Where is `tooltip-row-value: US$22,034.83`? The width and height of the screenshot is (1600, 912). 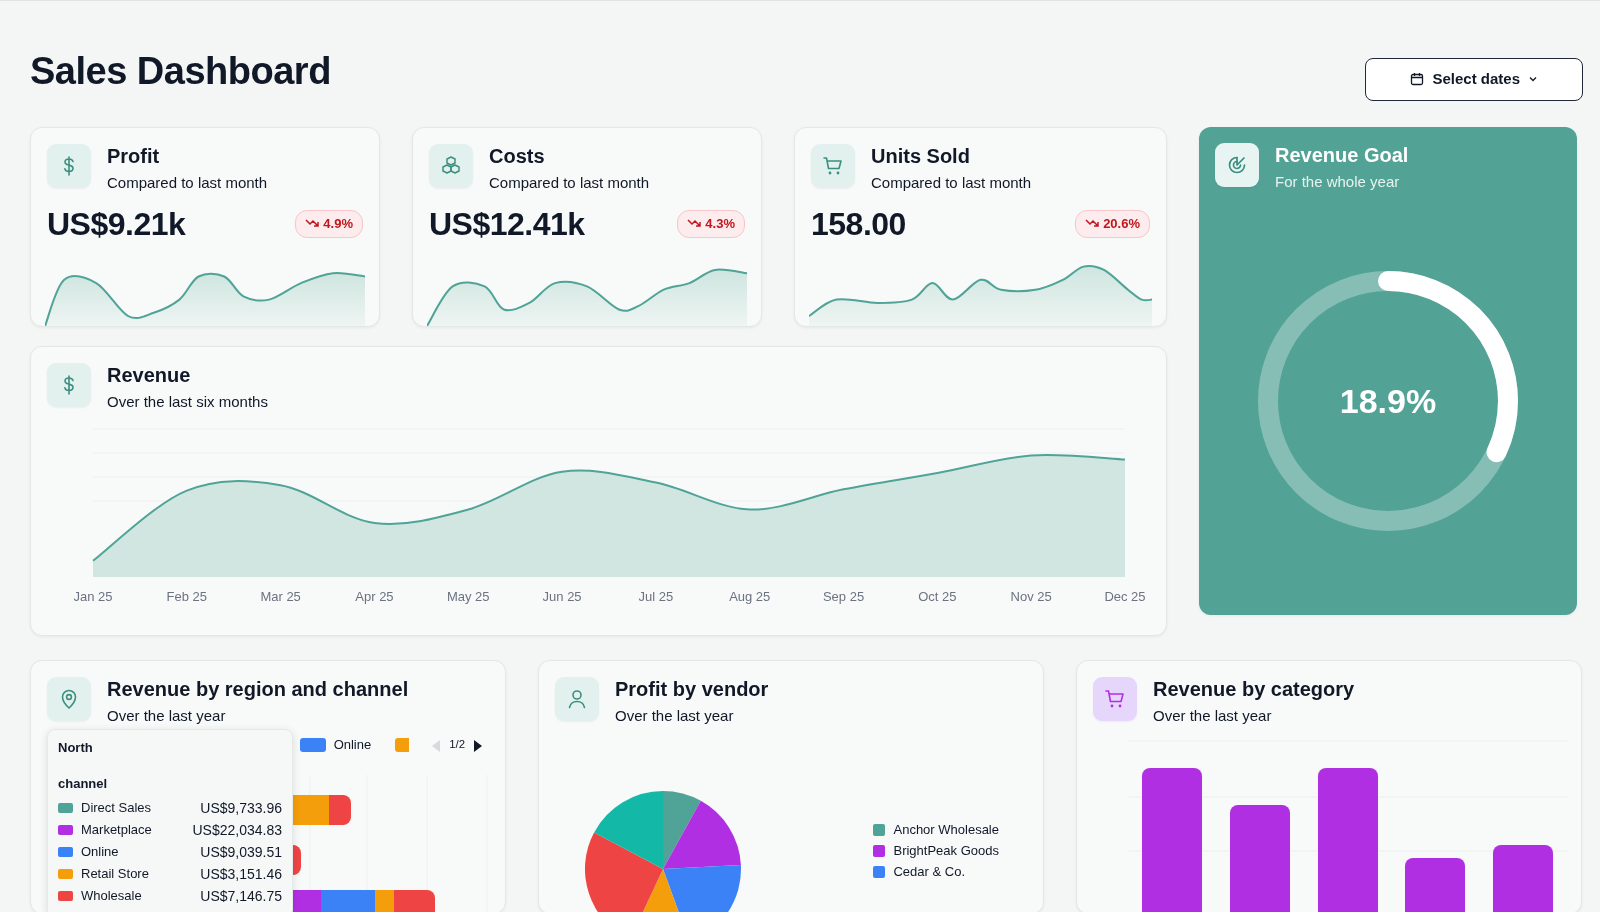 tooltip-row-value: US$22,034.83 is located at coordinates (237, 830).